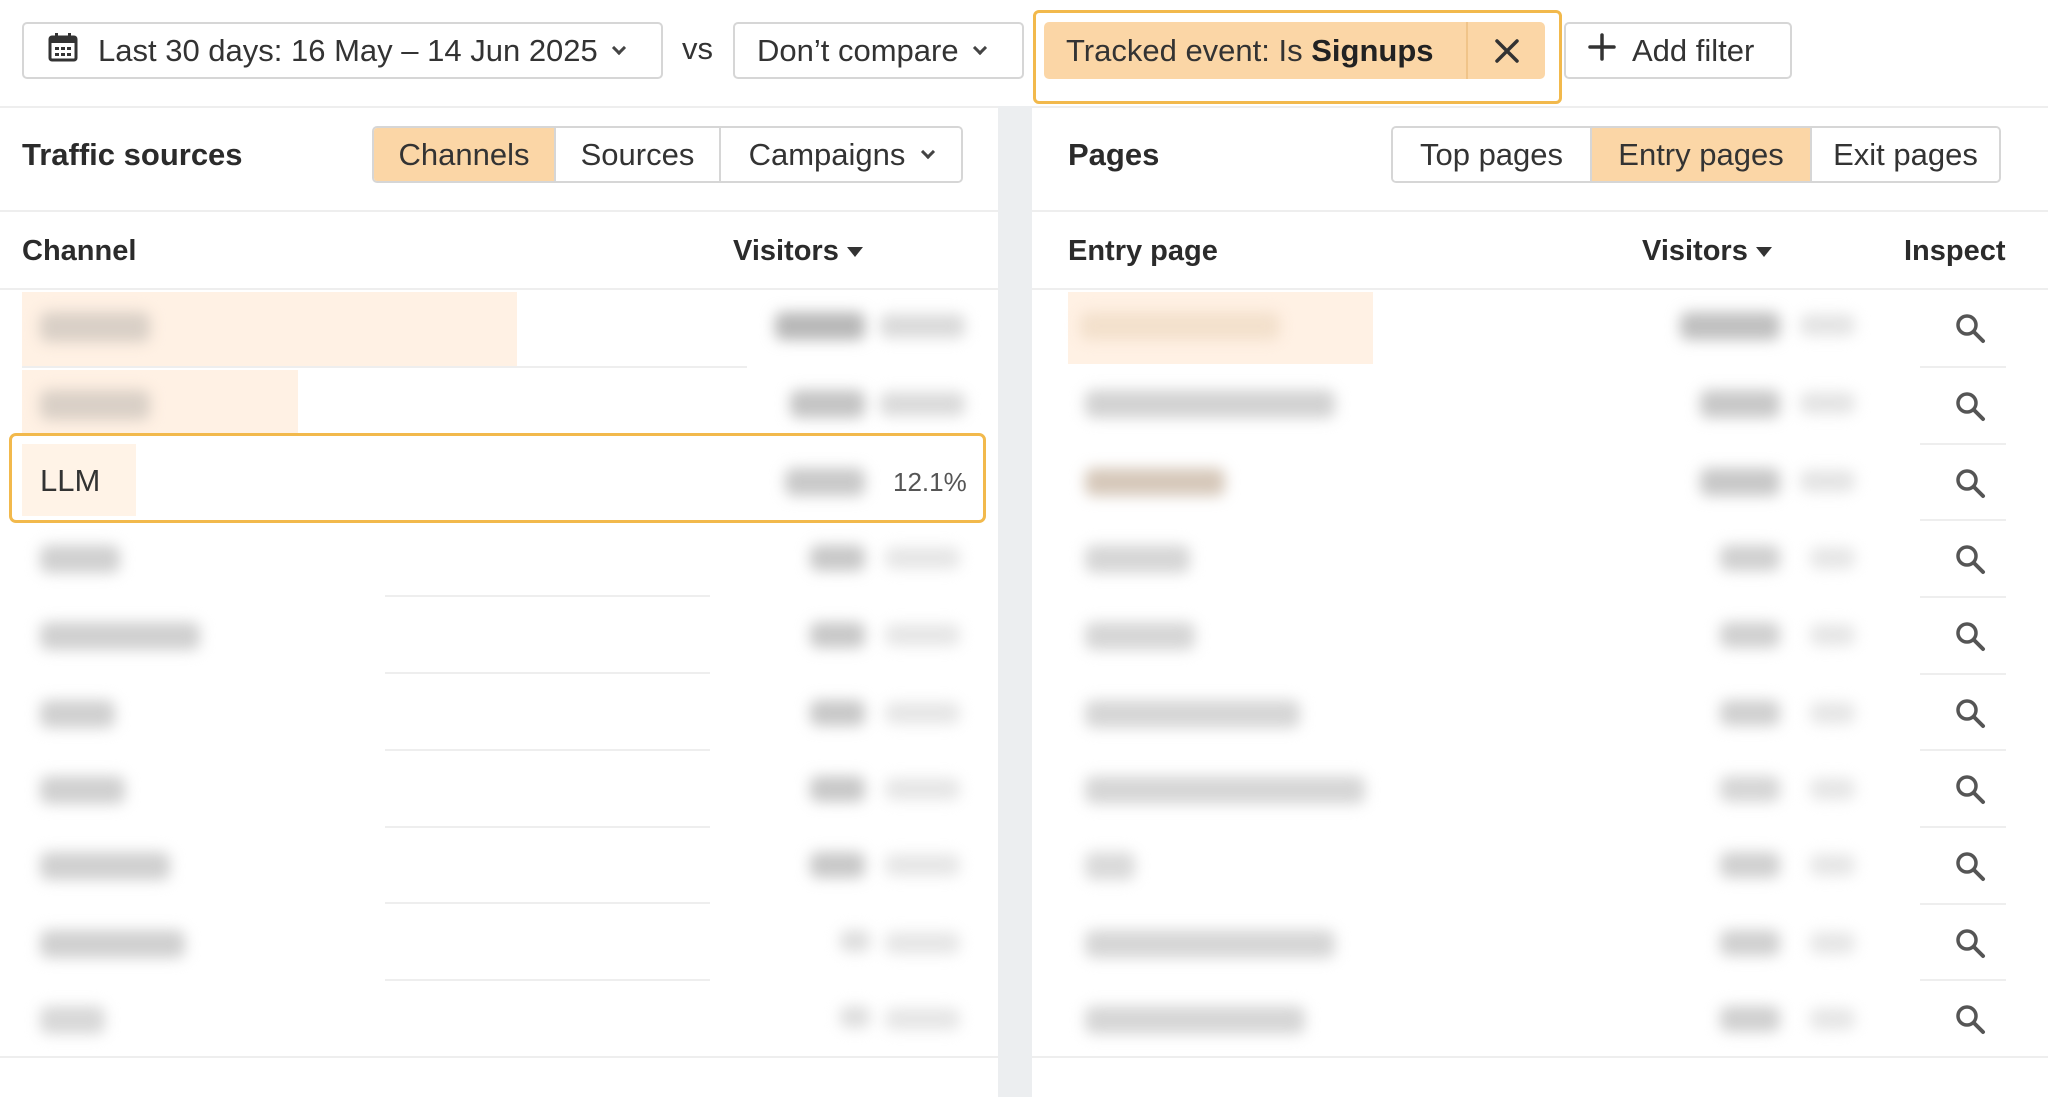  I want to click on traffic-tabs: Channels Sources Campaigns, so click(667, 154).